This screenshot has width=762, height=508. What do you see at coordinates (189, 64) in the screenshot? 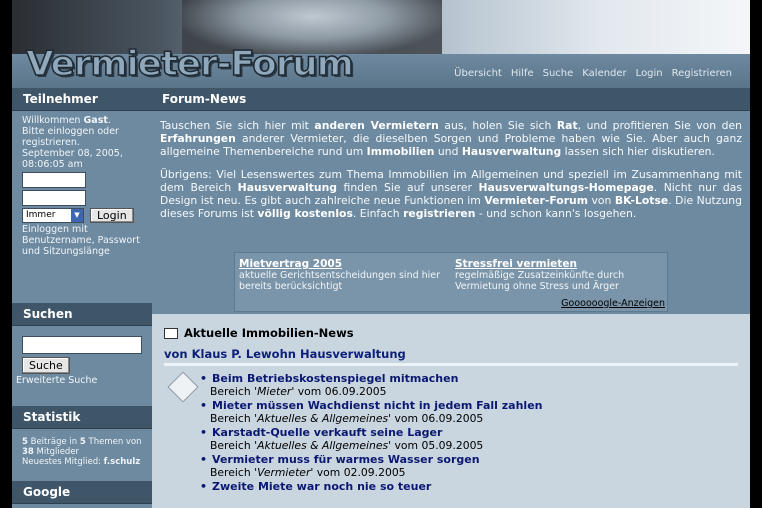
I see `site-logo: Vermieter-Forum` at bounding box center [189, 64].